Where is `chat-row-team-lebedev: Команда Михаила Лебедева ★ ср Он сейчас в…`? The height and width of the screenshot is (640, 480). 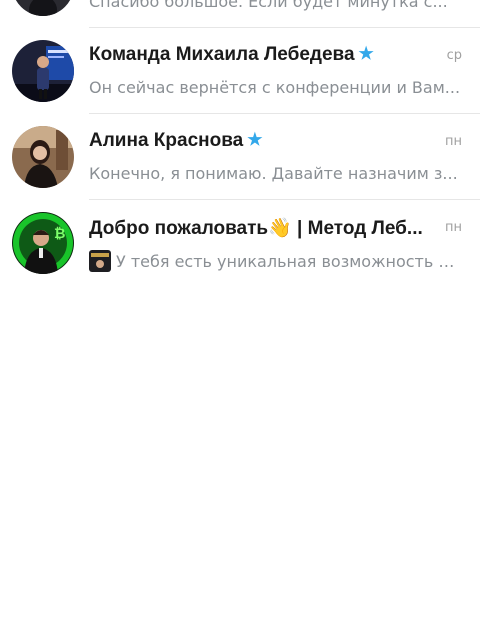
chat-row-team-lebedev: Команда Михаила Лебедева ★ ср Он сейчас в… is located at coordinates (240, 71).